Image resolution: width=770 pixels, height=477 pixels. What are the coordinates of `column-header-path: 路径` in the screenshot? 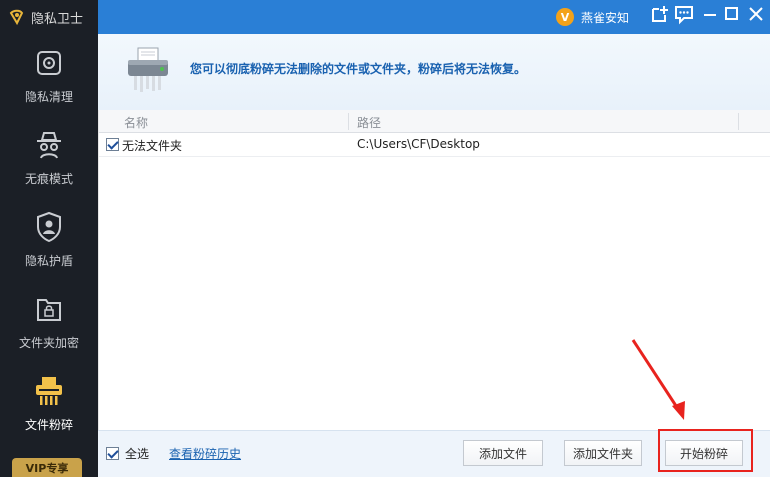 It's located at (369, 122).